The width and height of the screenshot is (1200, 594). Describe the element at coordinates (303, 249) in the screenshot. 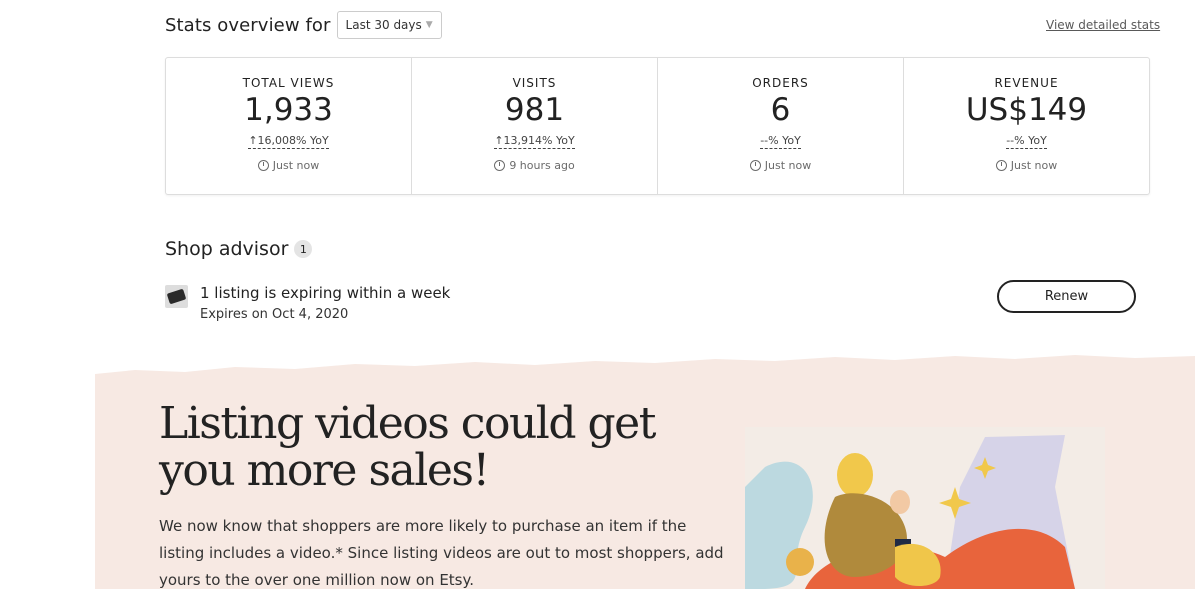

I see `advisor-count-badge: 1` at that location.